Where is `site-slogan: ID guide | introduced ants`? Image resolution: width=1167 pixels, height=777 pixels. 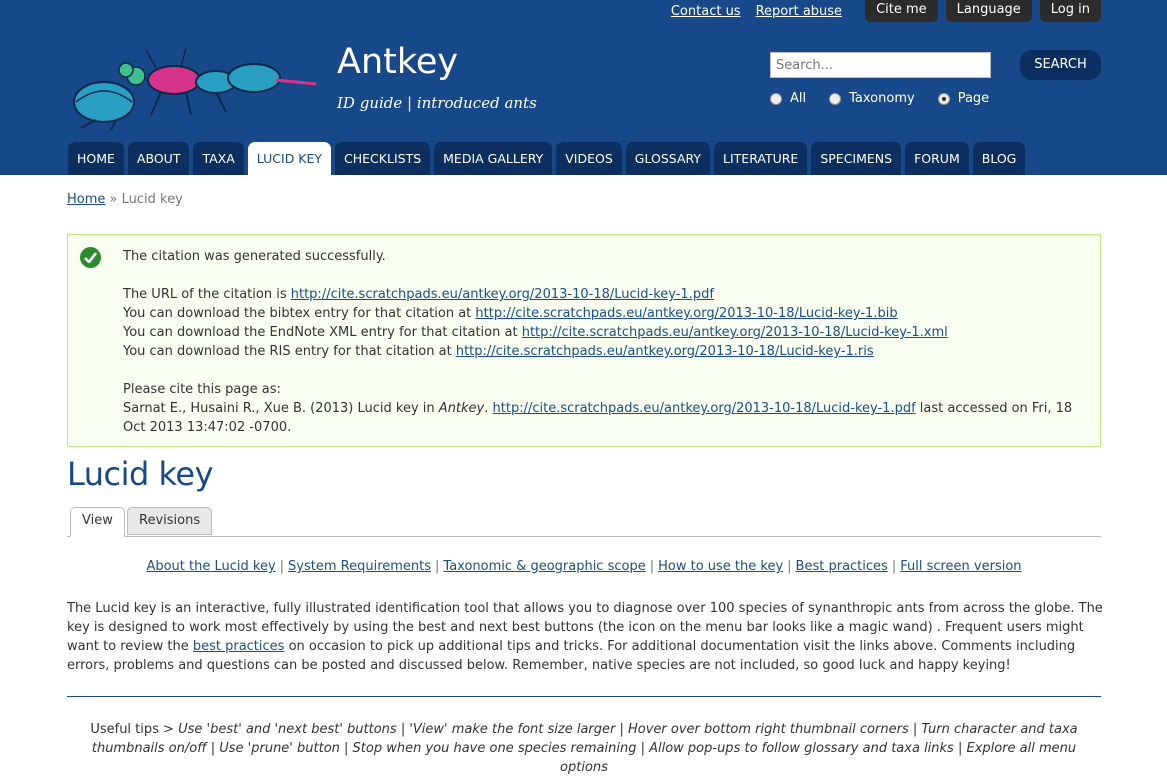 site-slogan: ID guide | introduced ants is located at coordinates (437, 103).